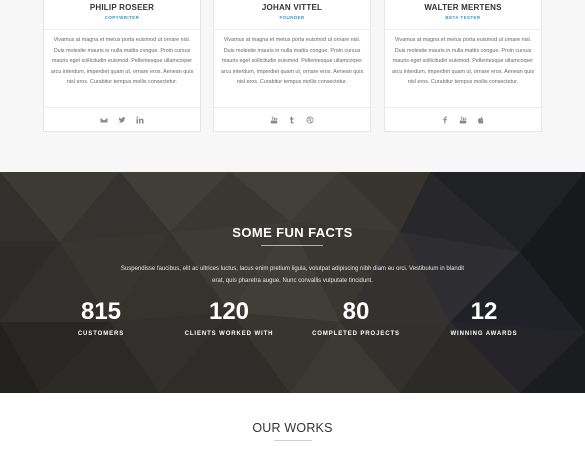  I want to click on stat-awards: 12 WINNING AWARDS, so click(484, 316).